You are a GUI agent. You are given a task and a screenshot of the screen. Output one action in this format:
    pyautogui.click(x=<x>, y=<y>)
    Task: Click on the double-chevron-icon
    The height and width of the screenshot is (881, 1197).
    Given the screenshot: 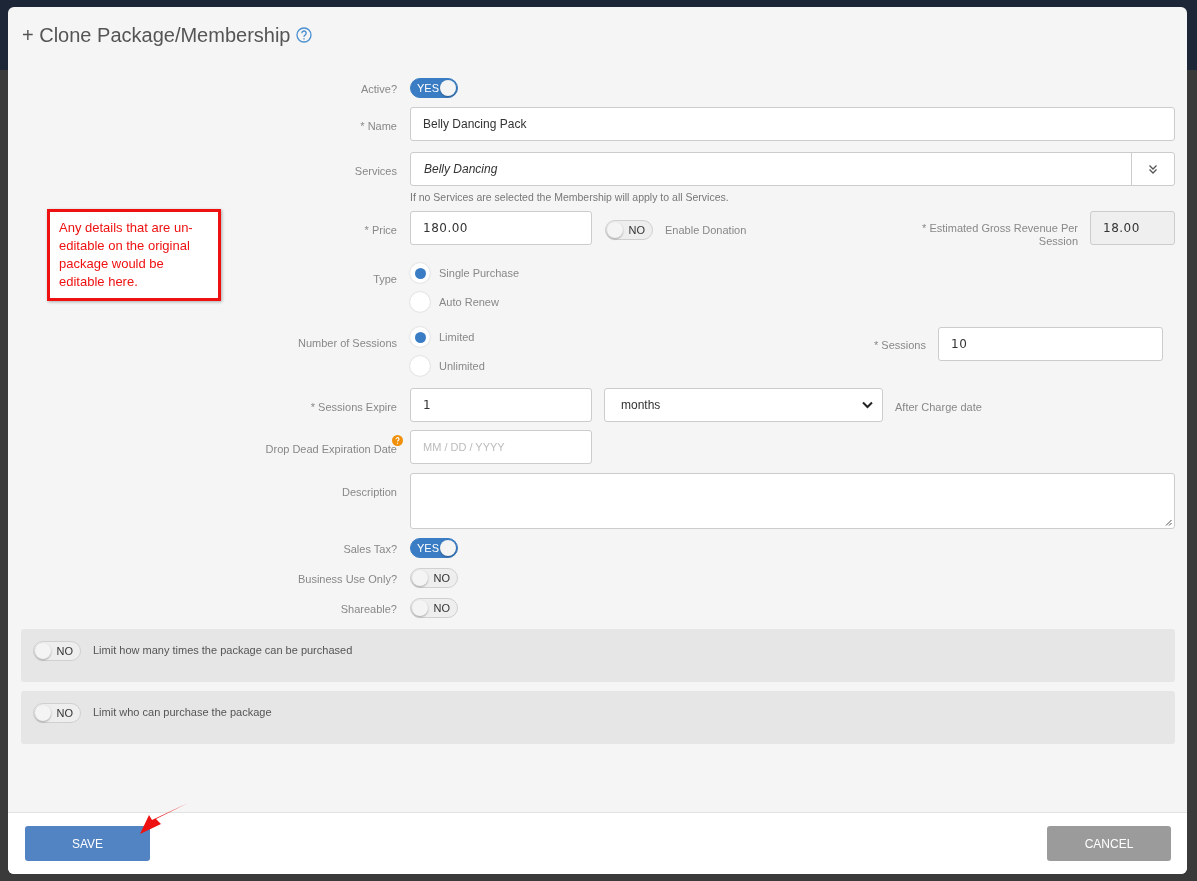 What is the action you would take?
    pyautogui.click(x=1153, y=169)
    